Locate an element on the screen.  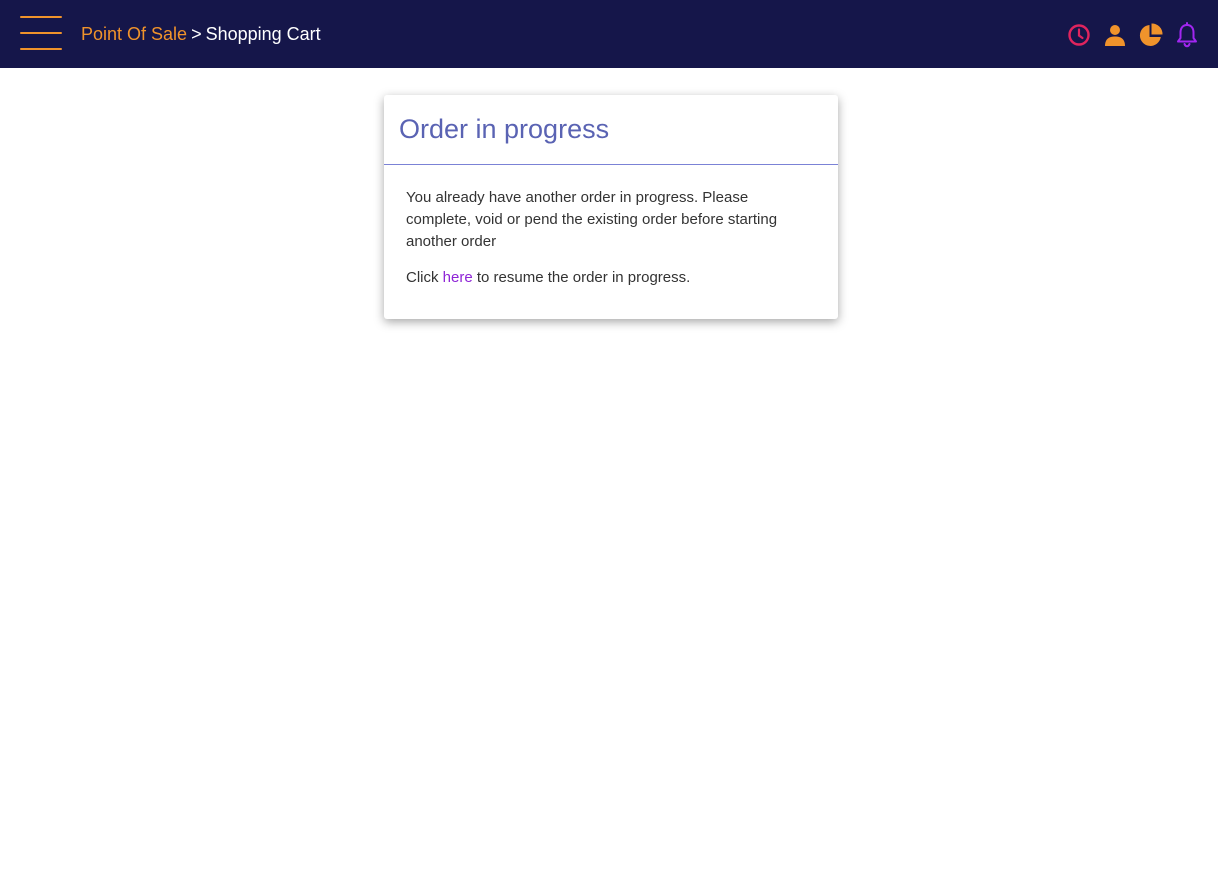
resume-order-link: here is located at coordinates (458, 277).